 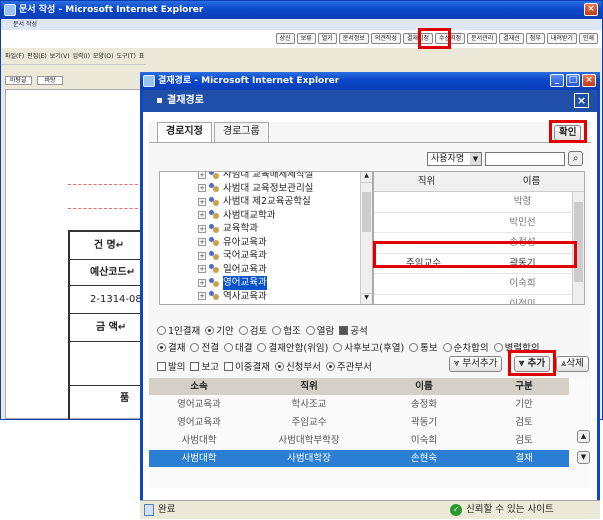 What do you see at coordinates (348, 366) in the screenshot?
I see `radio-option: 주관부서` at bounding box center [348, 366].